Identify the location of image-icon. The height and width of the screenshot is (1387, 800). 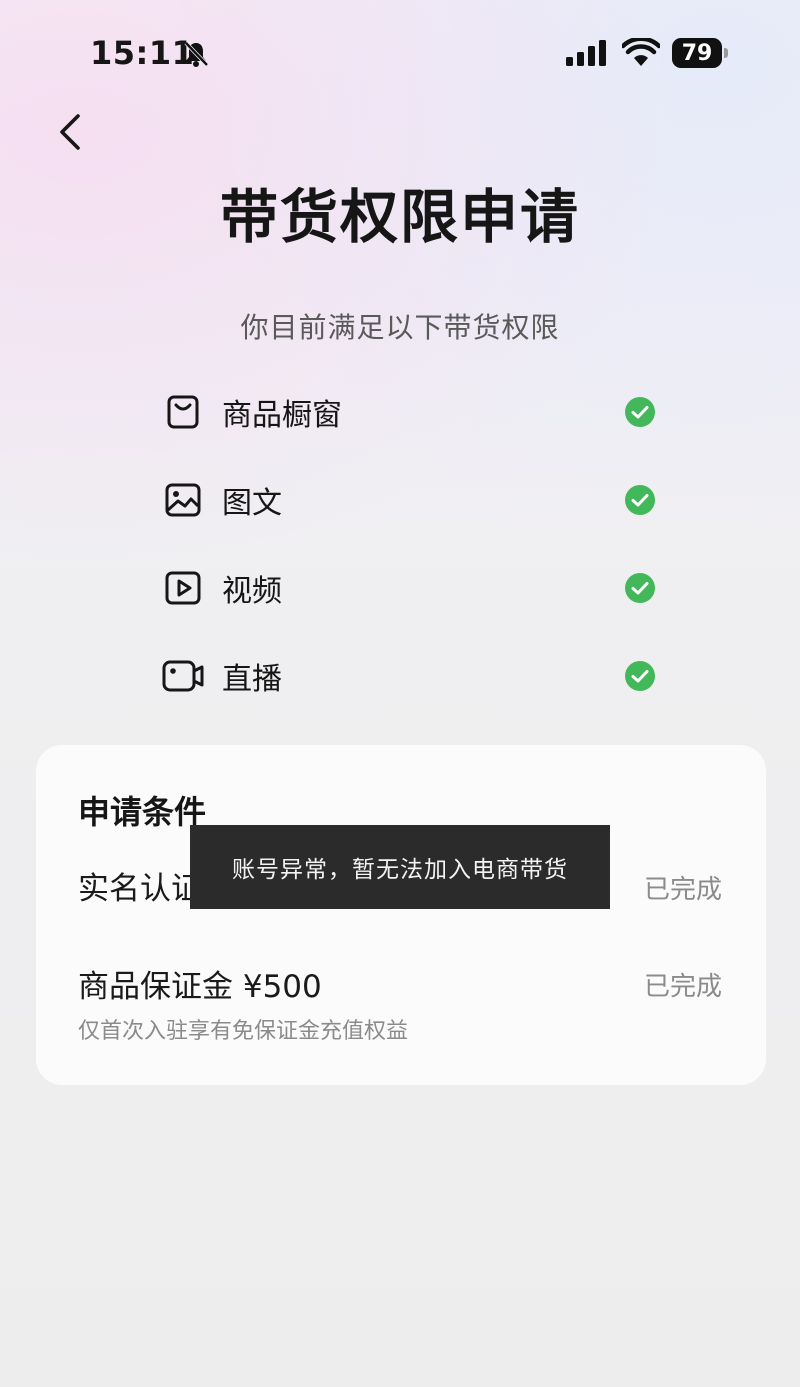
(183, 500).